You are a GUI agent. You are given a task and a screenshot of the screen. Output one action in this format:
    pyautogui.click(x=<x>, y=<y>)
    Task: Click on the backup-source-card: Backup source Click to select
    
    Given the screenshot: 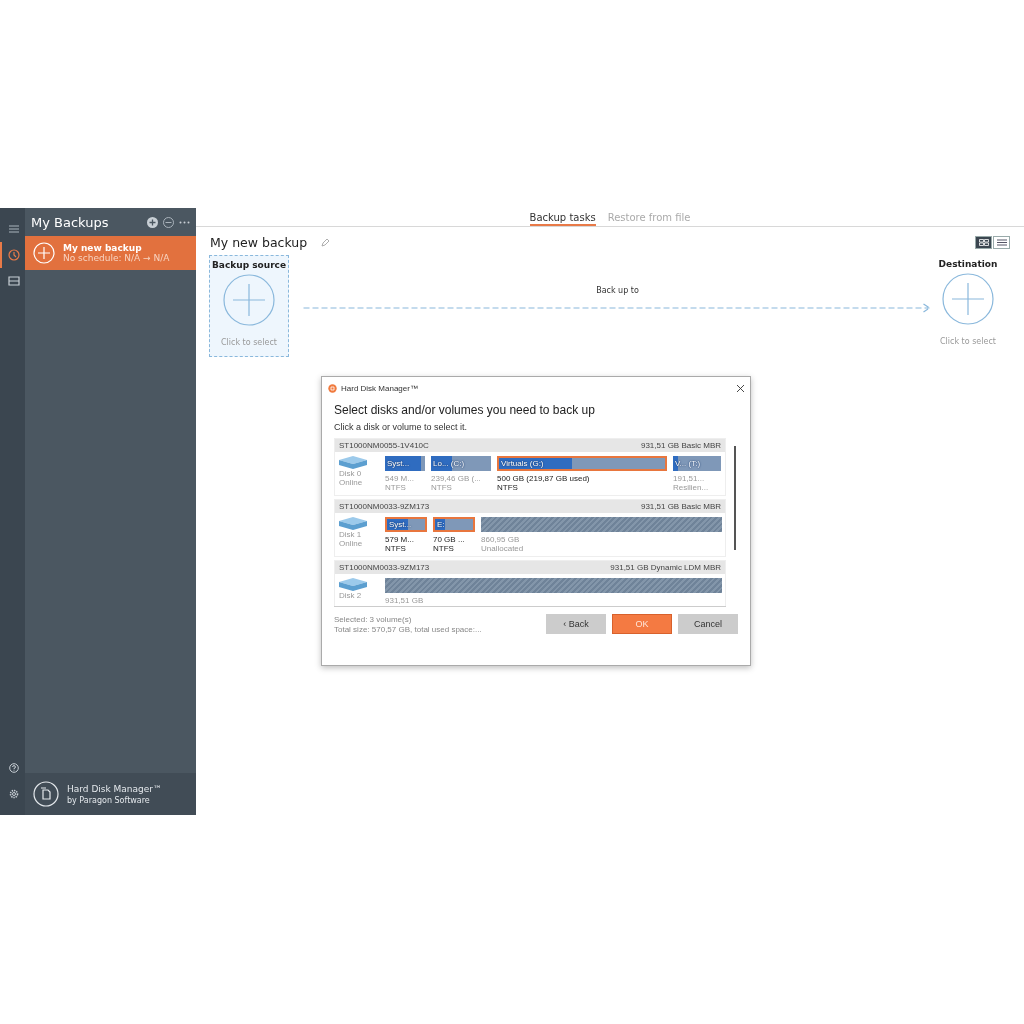 What is the action you would take?
    pyautogui.click(x=249, y=306)
    